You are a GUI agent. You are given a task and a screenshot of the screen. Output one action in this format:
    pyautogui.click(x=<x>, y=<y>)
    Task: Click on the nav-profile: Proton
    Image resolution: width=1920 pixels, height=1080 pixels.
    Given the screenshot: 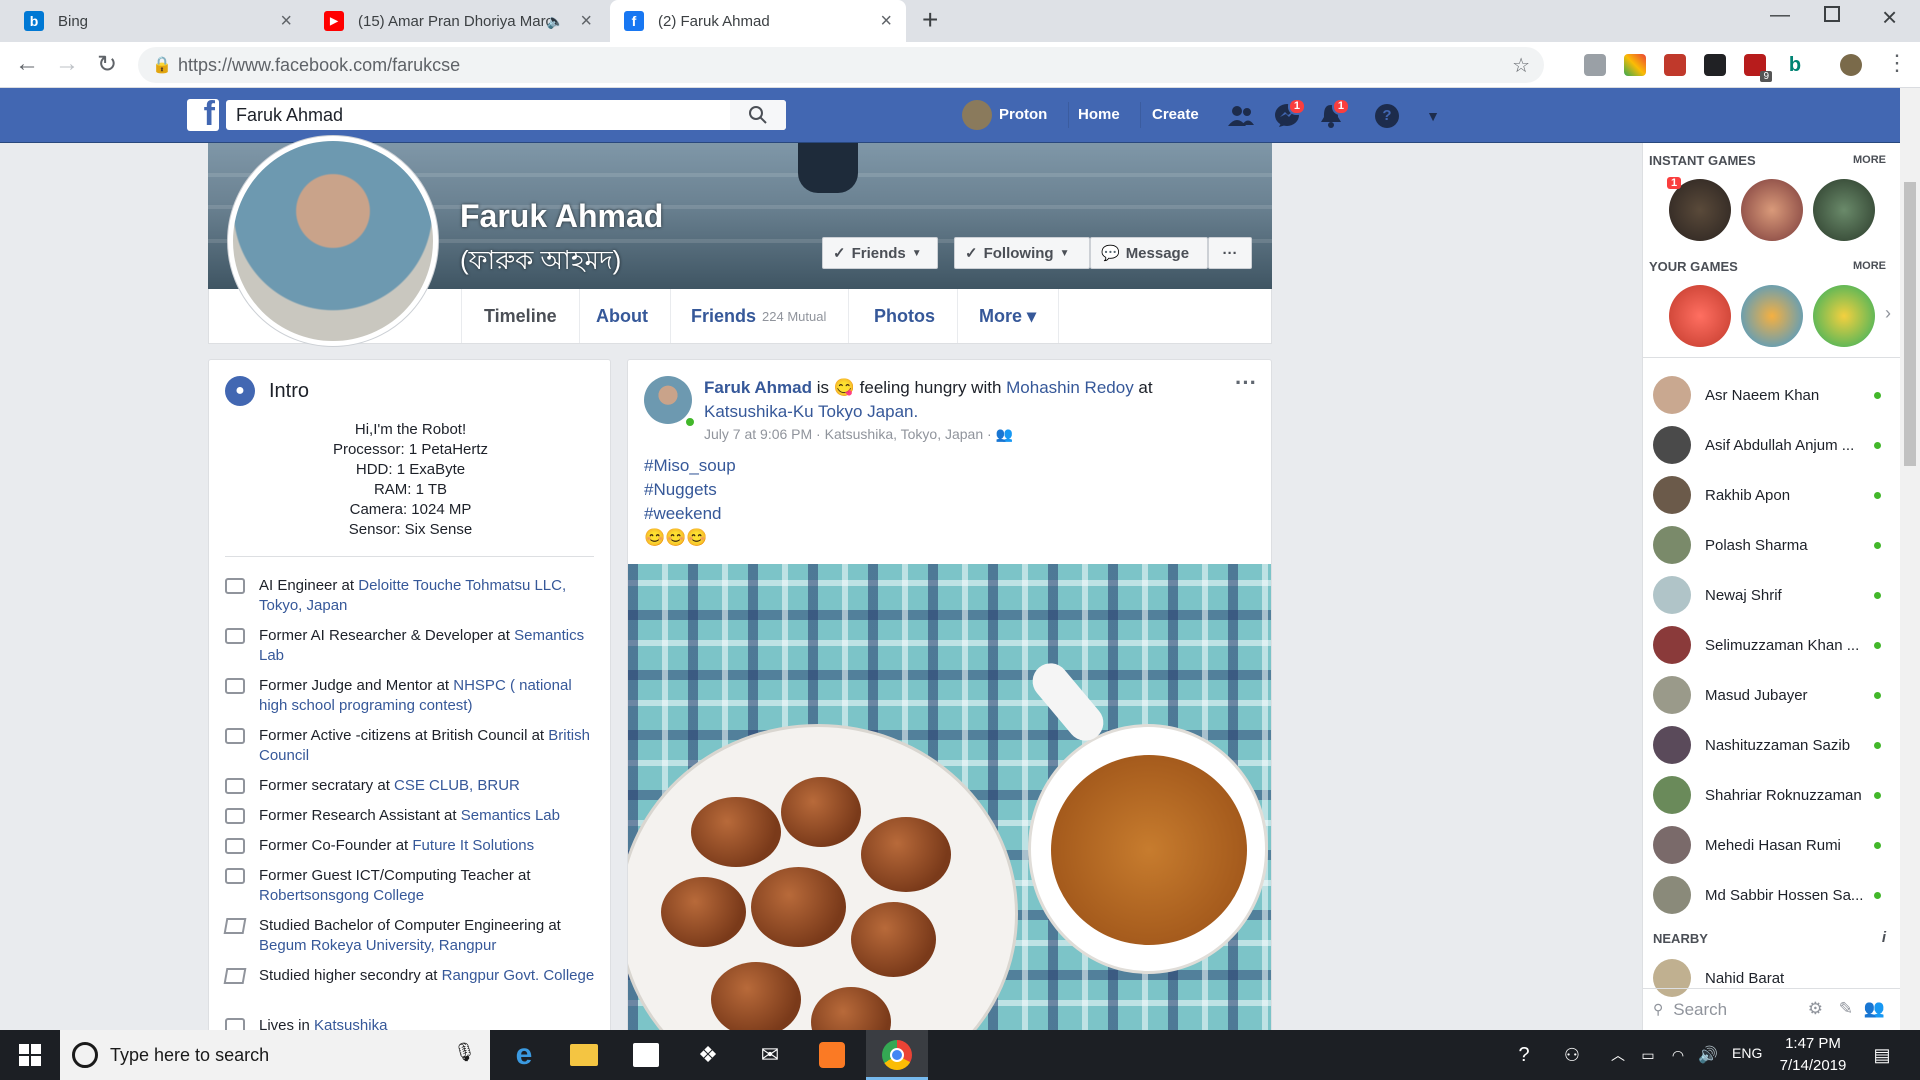 What is the action you would take?
    pyautogui.click(x=1023, y=114)
    